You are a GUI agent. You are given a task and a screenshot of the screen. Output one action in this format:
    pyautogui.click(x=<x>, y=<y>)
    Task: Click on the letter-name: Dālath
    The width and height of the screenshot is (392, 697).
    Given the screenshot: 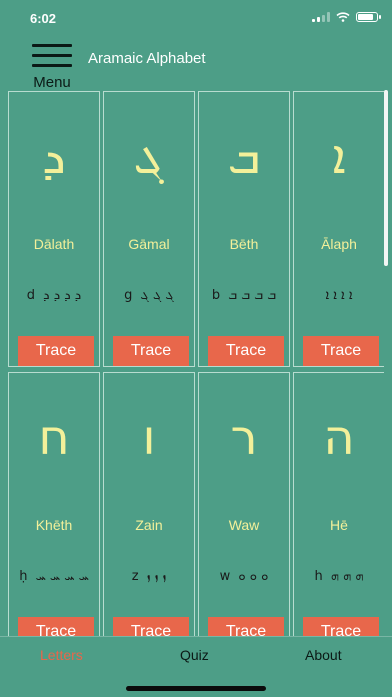 What is the action you would take?
    pyautogui.click(x=54, y=244)
    